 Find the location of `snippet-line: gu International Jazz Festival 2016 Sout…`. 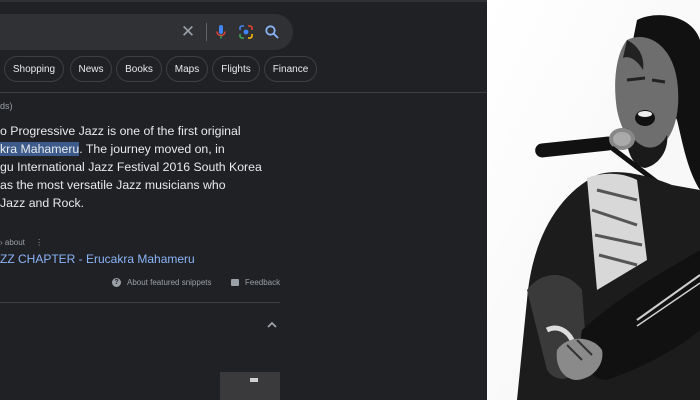

snippet-line: gu International Jazz Festival 2016 Sout… is located at coordinates (131, 167).